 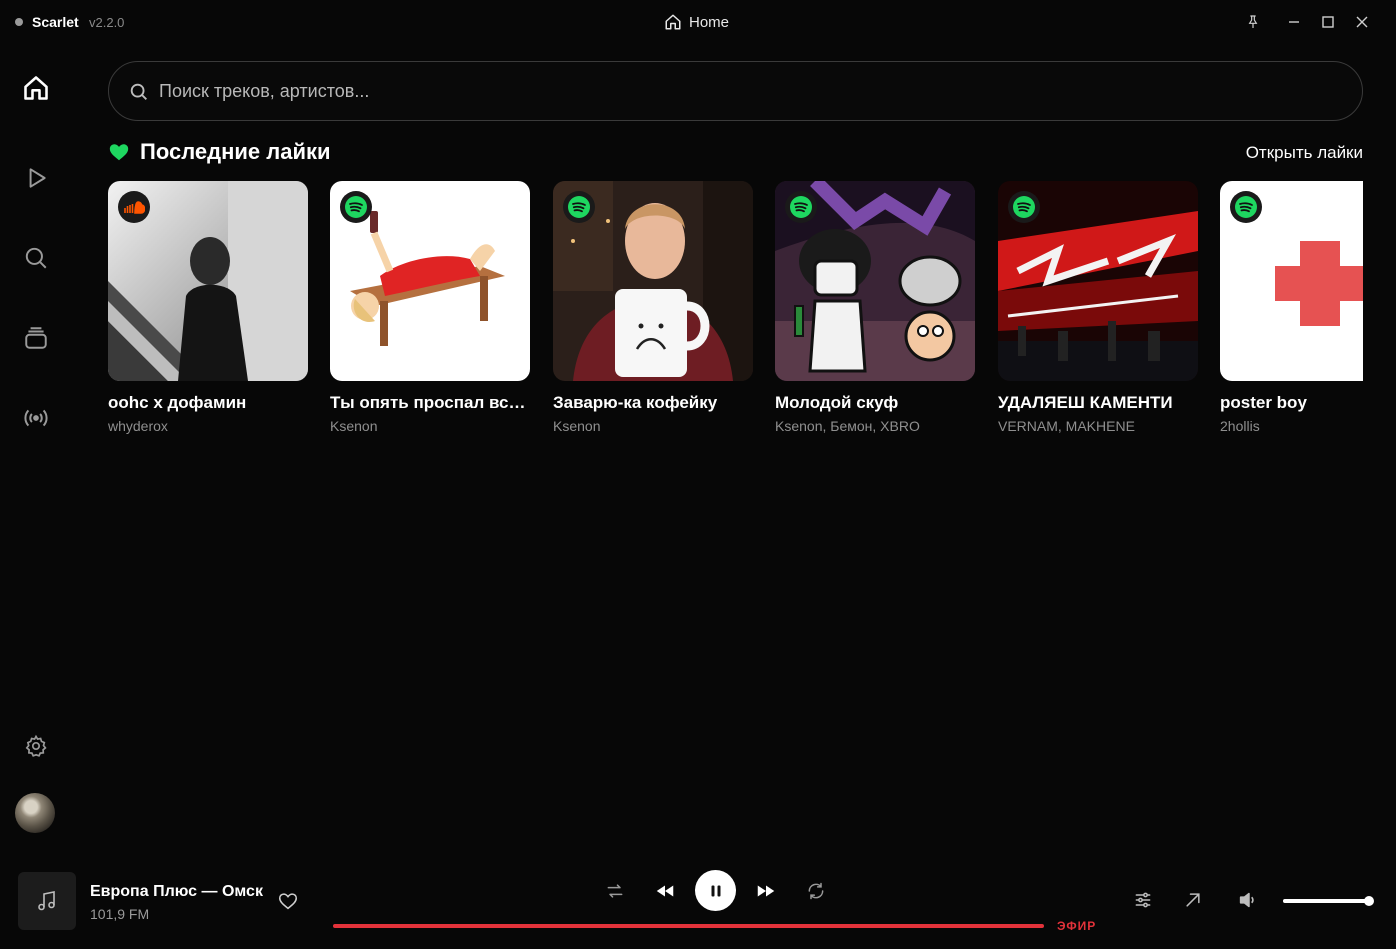 What do you see at coordinates (688, 926) in the screenshot?
I see `progress-bar` at bounding box center [688, 926].